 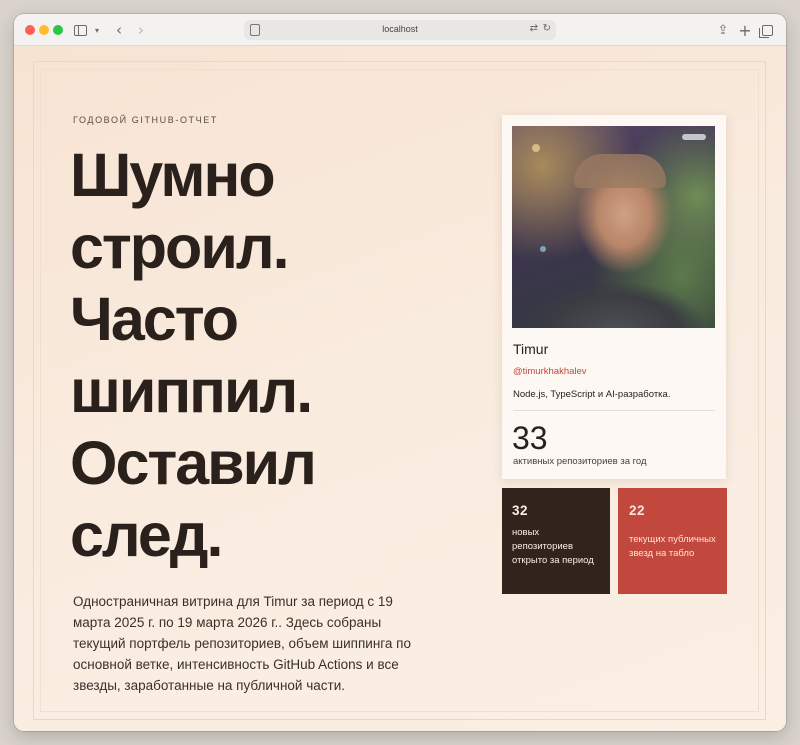 I want to click on address-bar: localhost ⇄ ↻, so click(x=400, y=30).